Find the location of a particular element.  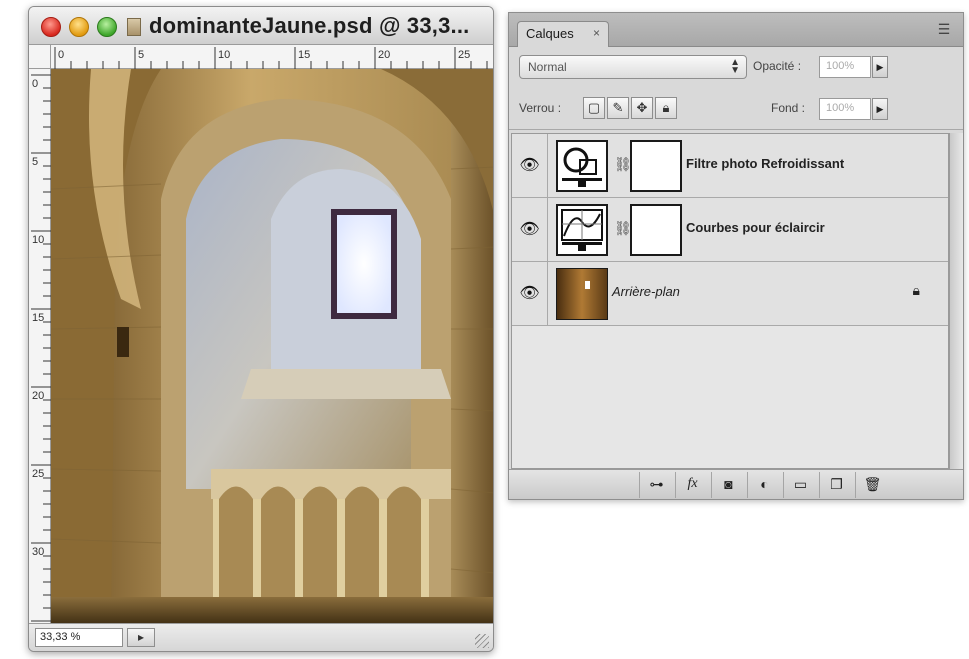

select-arrows-icon: ▲ ▼ is located at coordinates (735, 66).